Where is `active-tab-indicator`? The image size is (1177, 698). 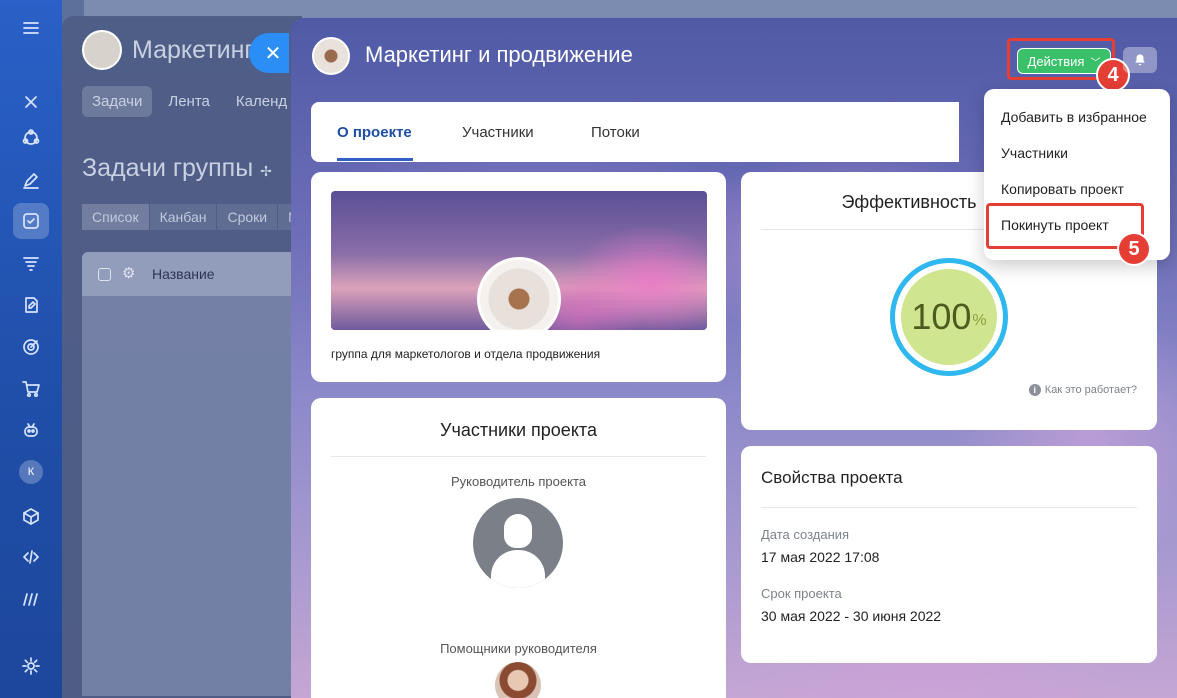 active-tab-indicator is located at coordinates (375, 159).